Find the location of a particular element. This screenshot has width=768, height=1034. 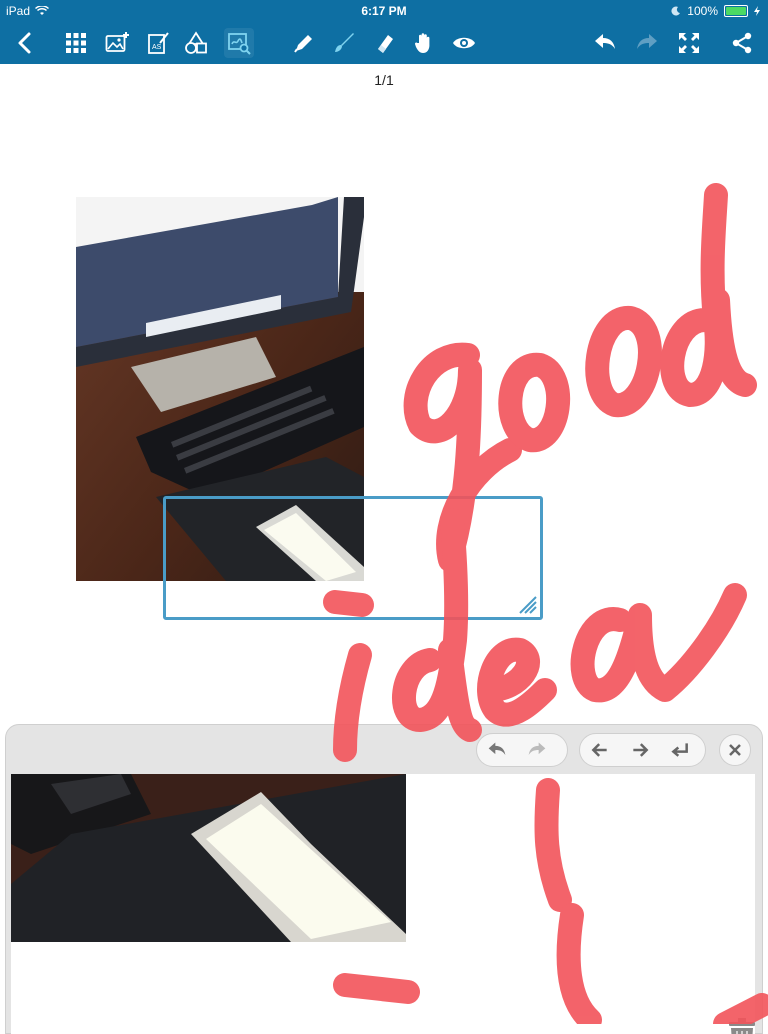

grid-icon is located at coordinates (76, 43).